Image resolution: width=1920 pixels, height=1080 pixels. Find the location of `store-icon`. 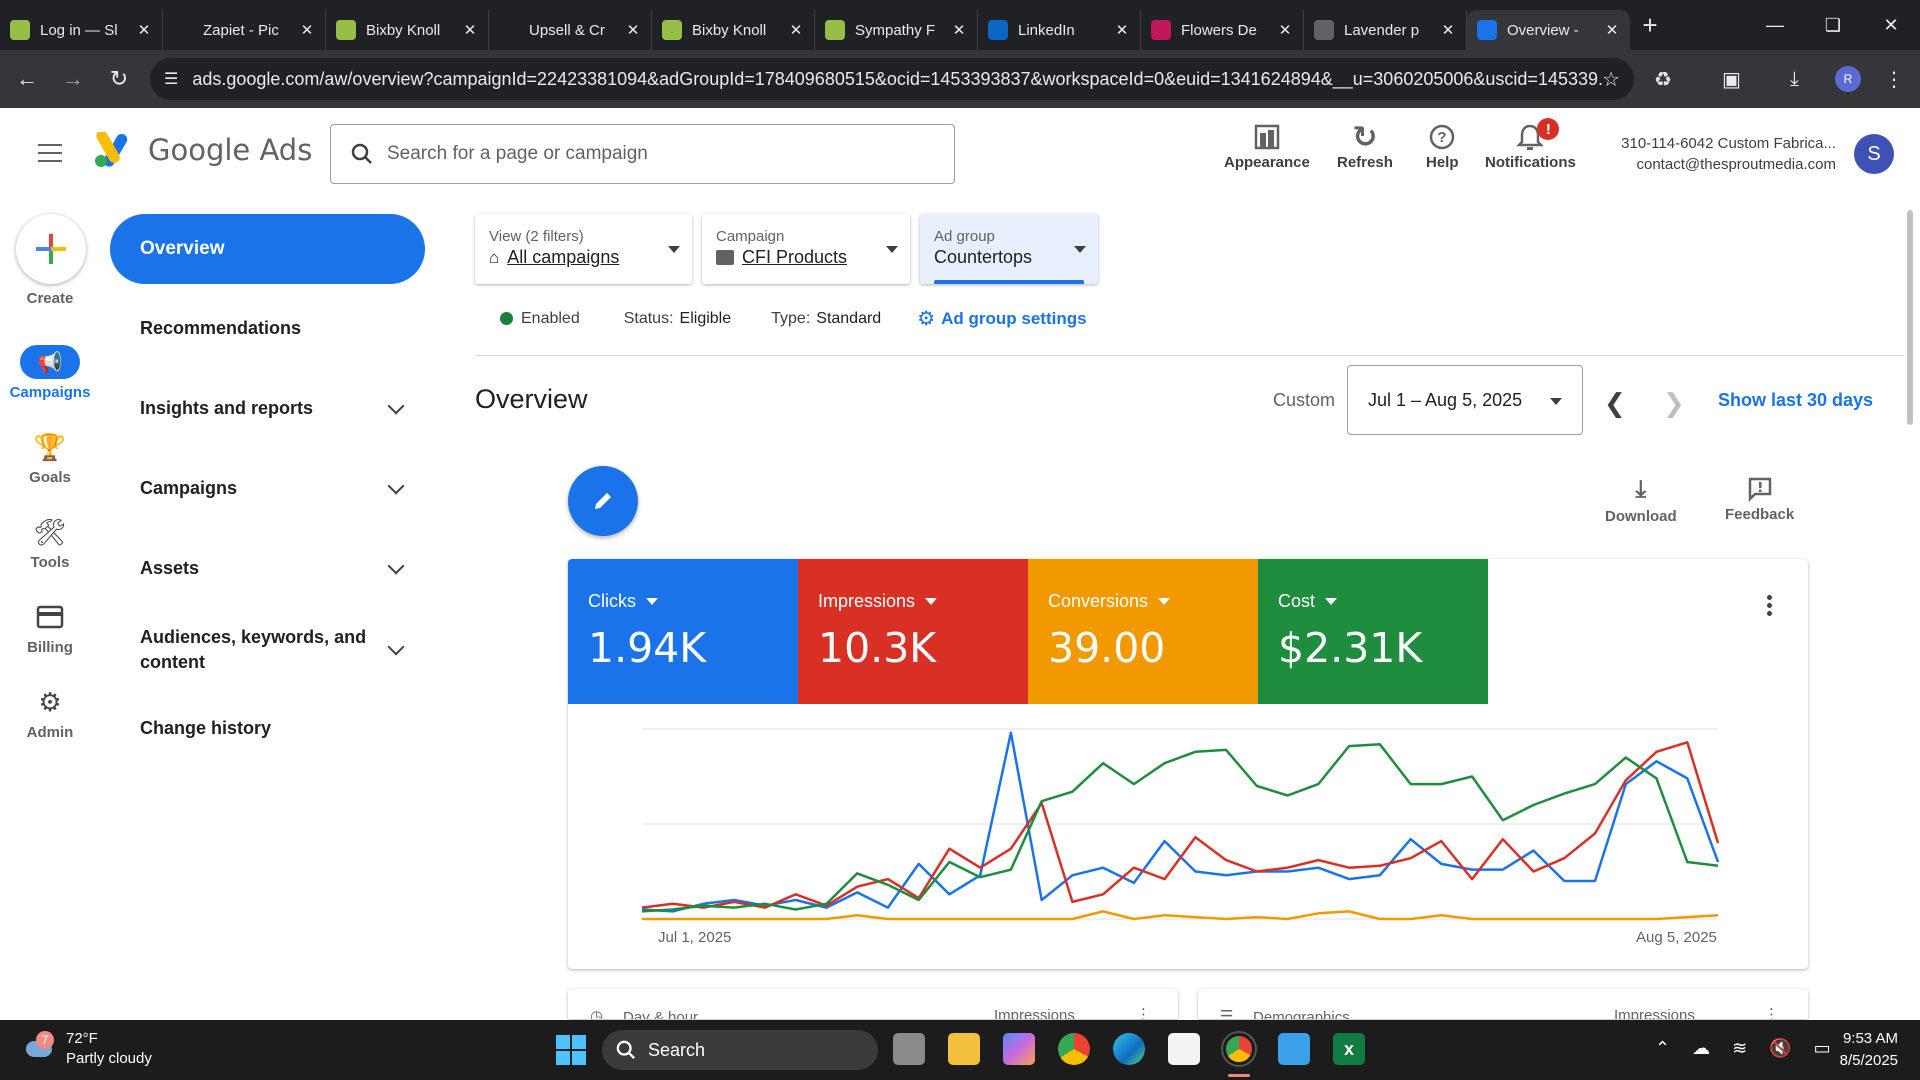

store-icon is located at coordinates (1184, 1049).